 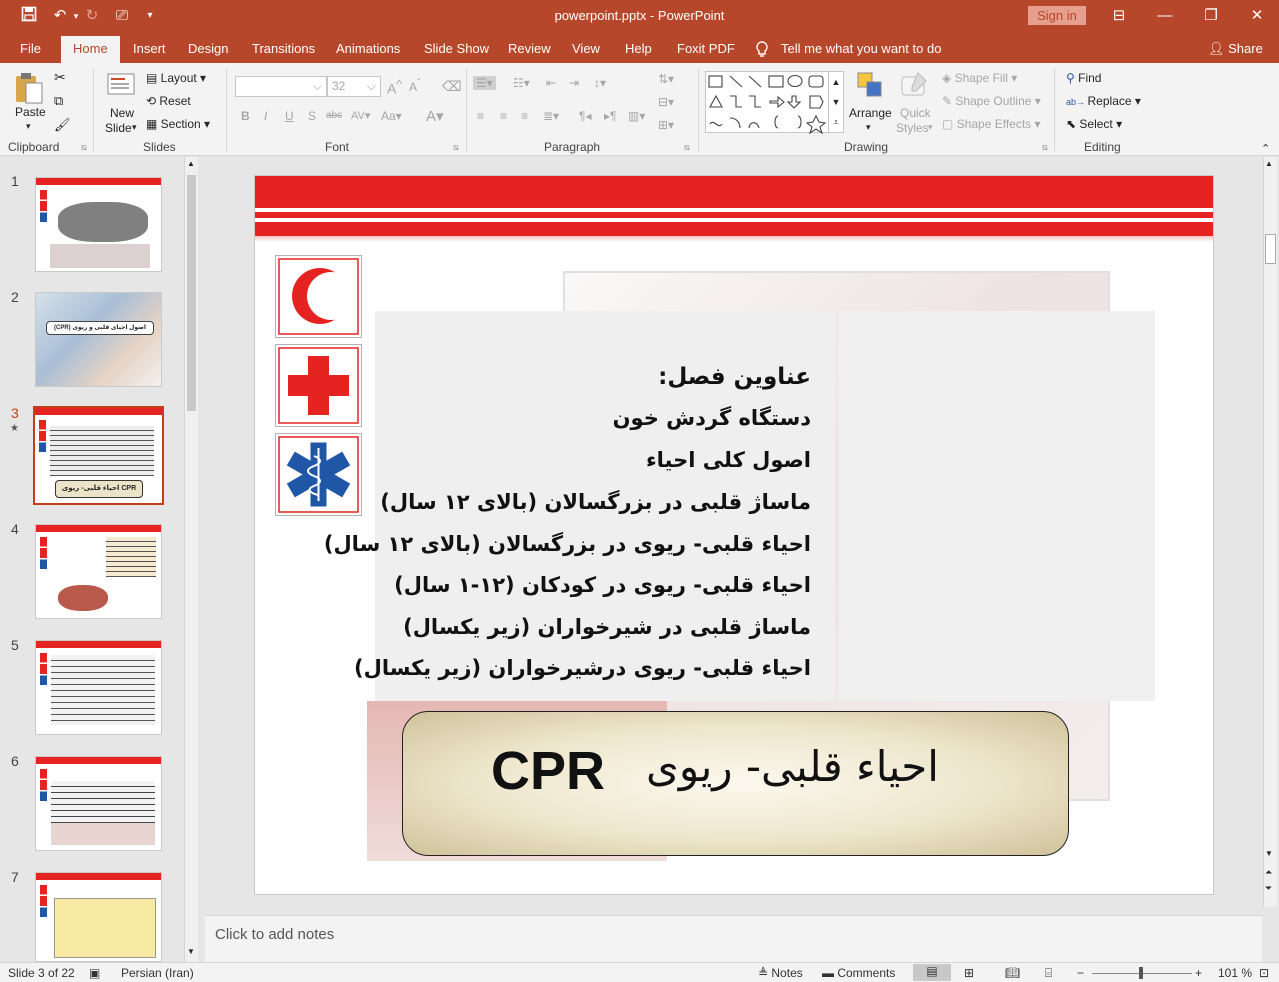 I want to click on find-button: ⚲ Find, so click(x=1083, y=78).